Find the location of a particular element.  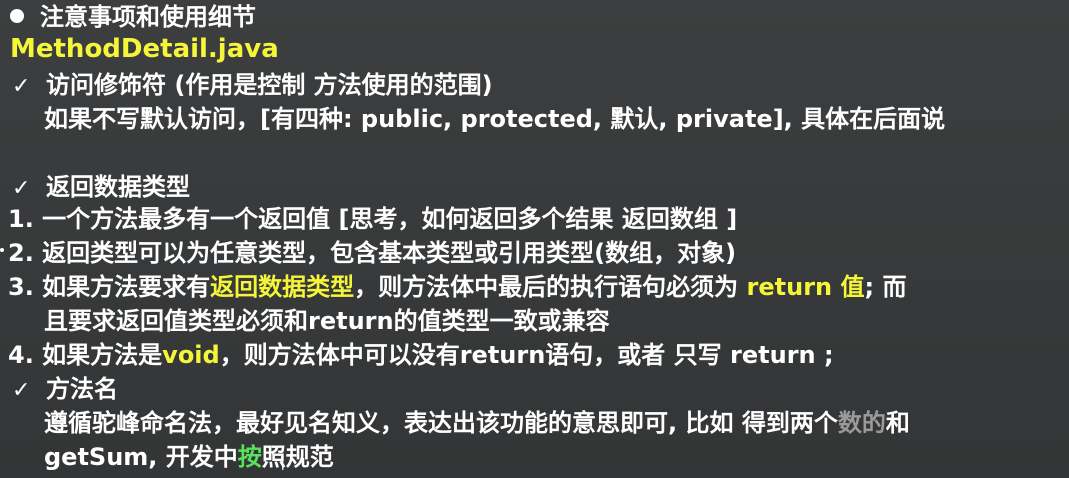

method-name-title: ✓ 方法名 is located at coordinates (59, 390).